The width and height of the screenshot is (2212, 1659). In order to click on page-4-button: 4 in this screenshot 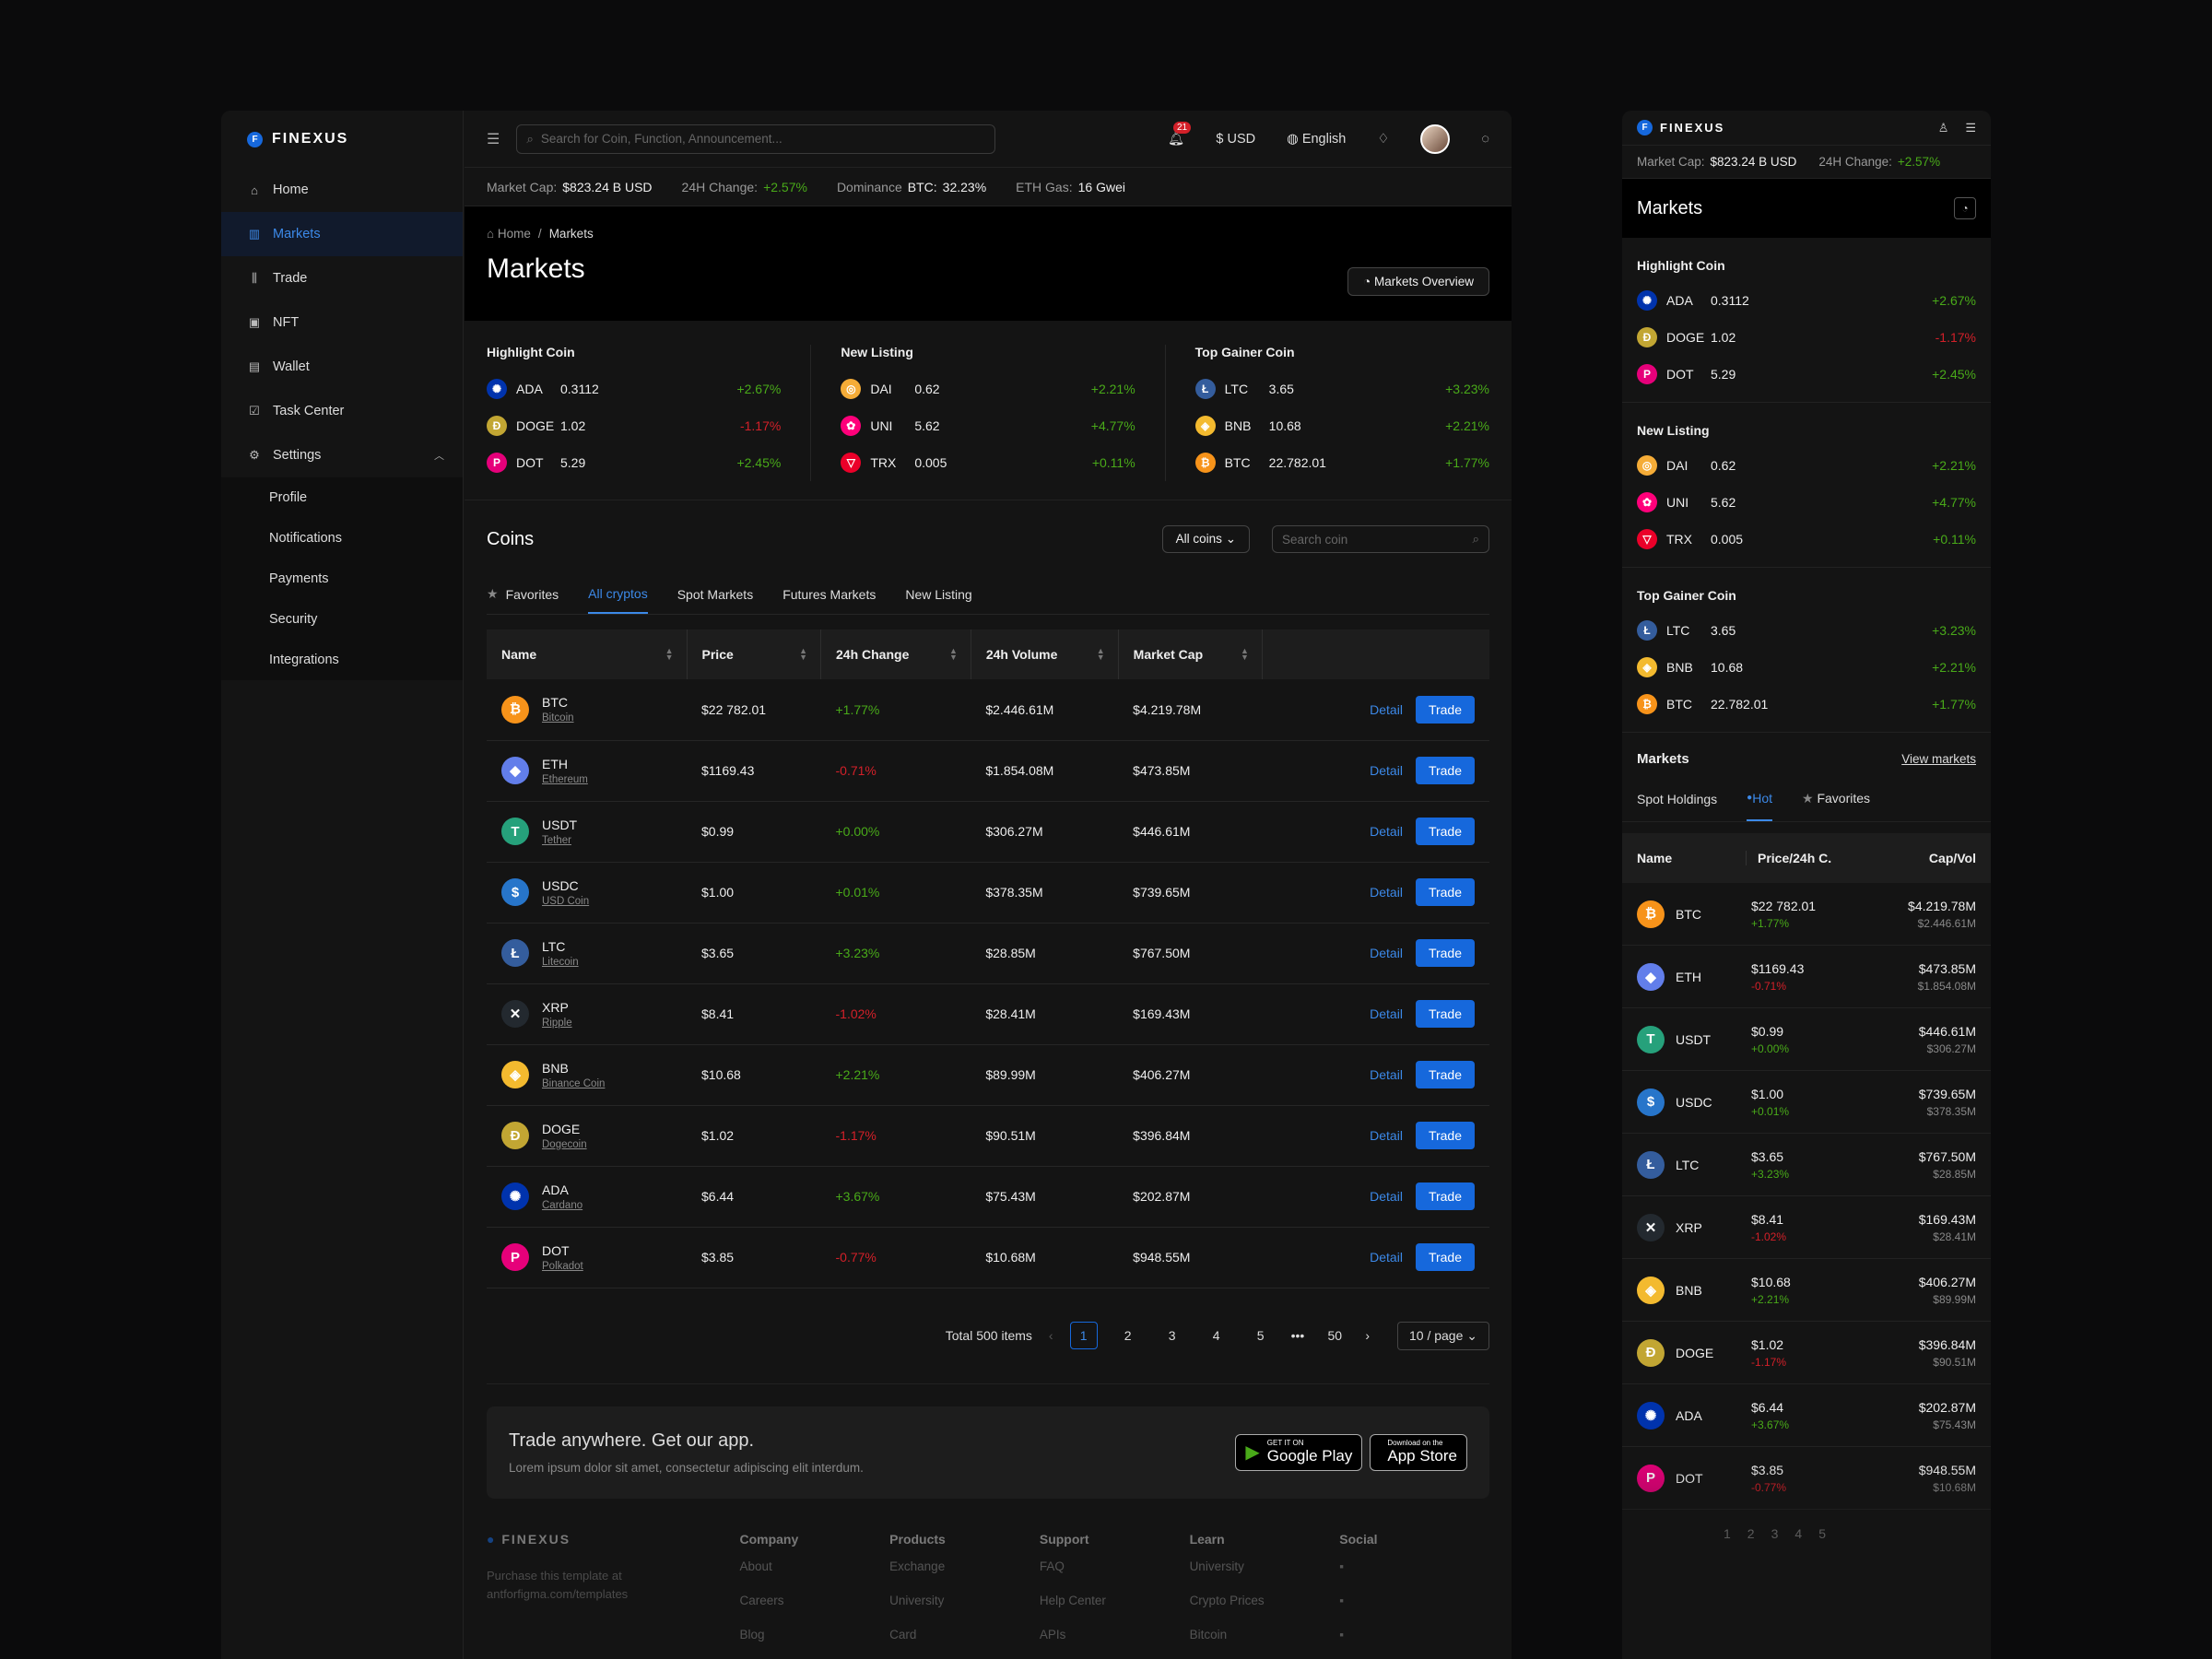, I will do `click(1216, 1335)`.